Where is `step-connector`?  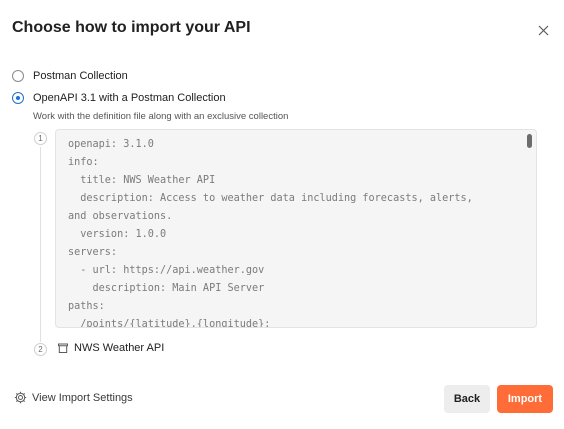
step-connector is located at coordinates (40, 244).